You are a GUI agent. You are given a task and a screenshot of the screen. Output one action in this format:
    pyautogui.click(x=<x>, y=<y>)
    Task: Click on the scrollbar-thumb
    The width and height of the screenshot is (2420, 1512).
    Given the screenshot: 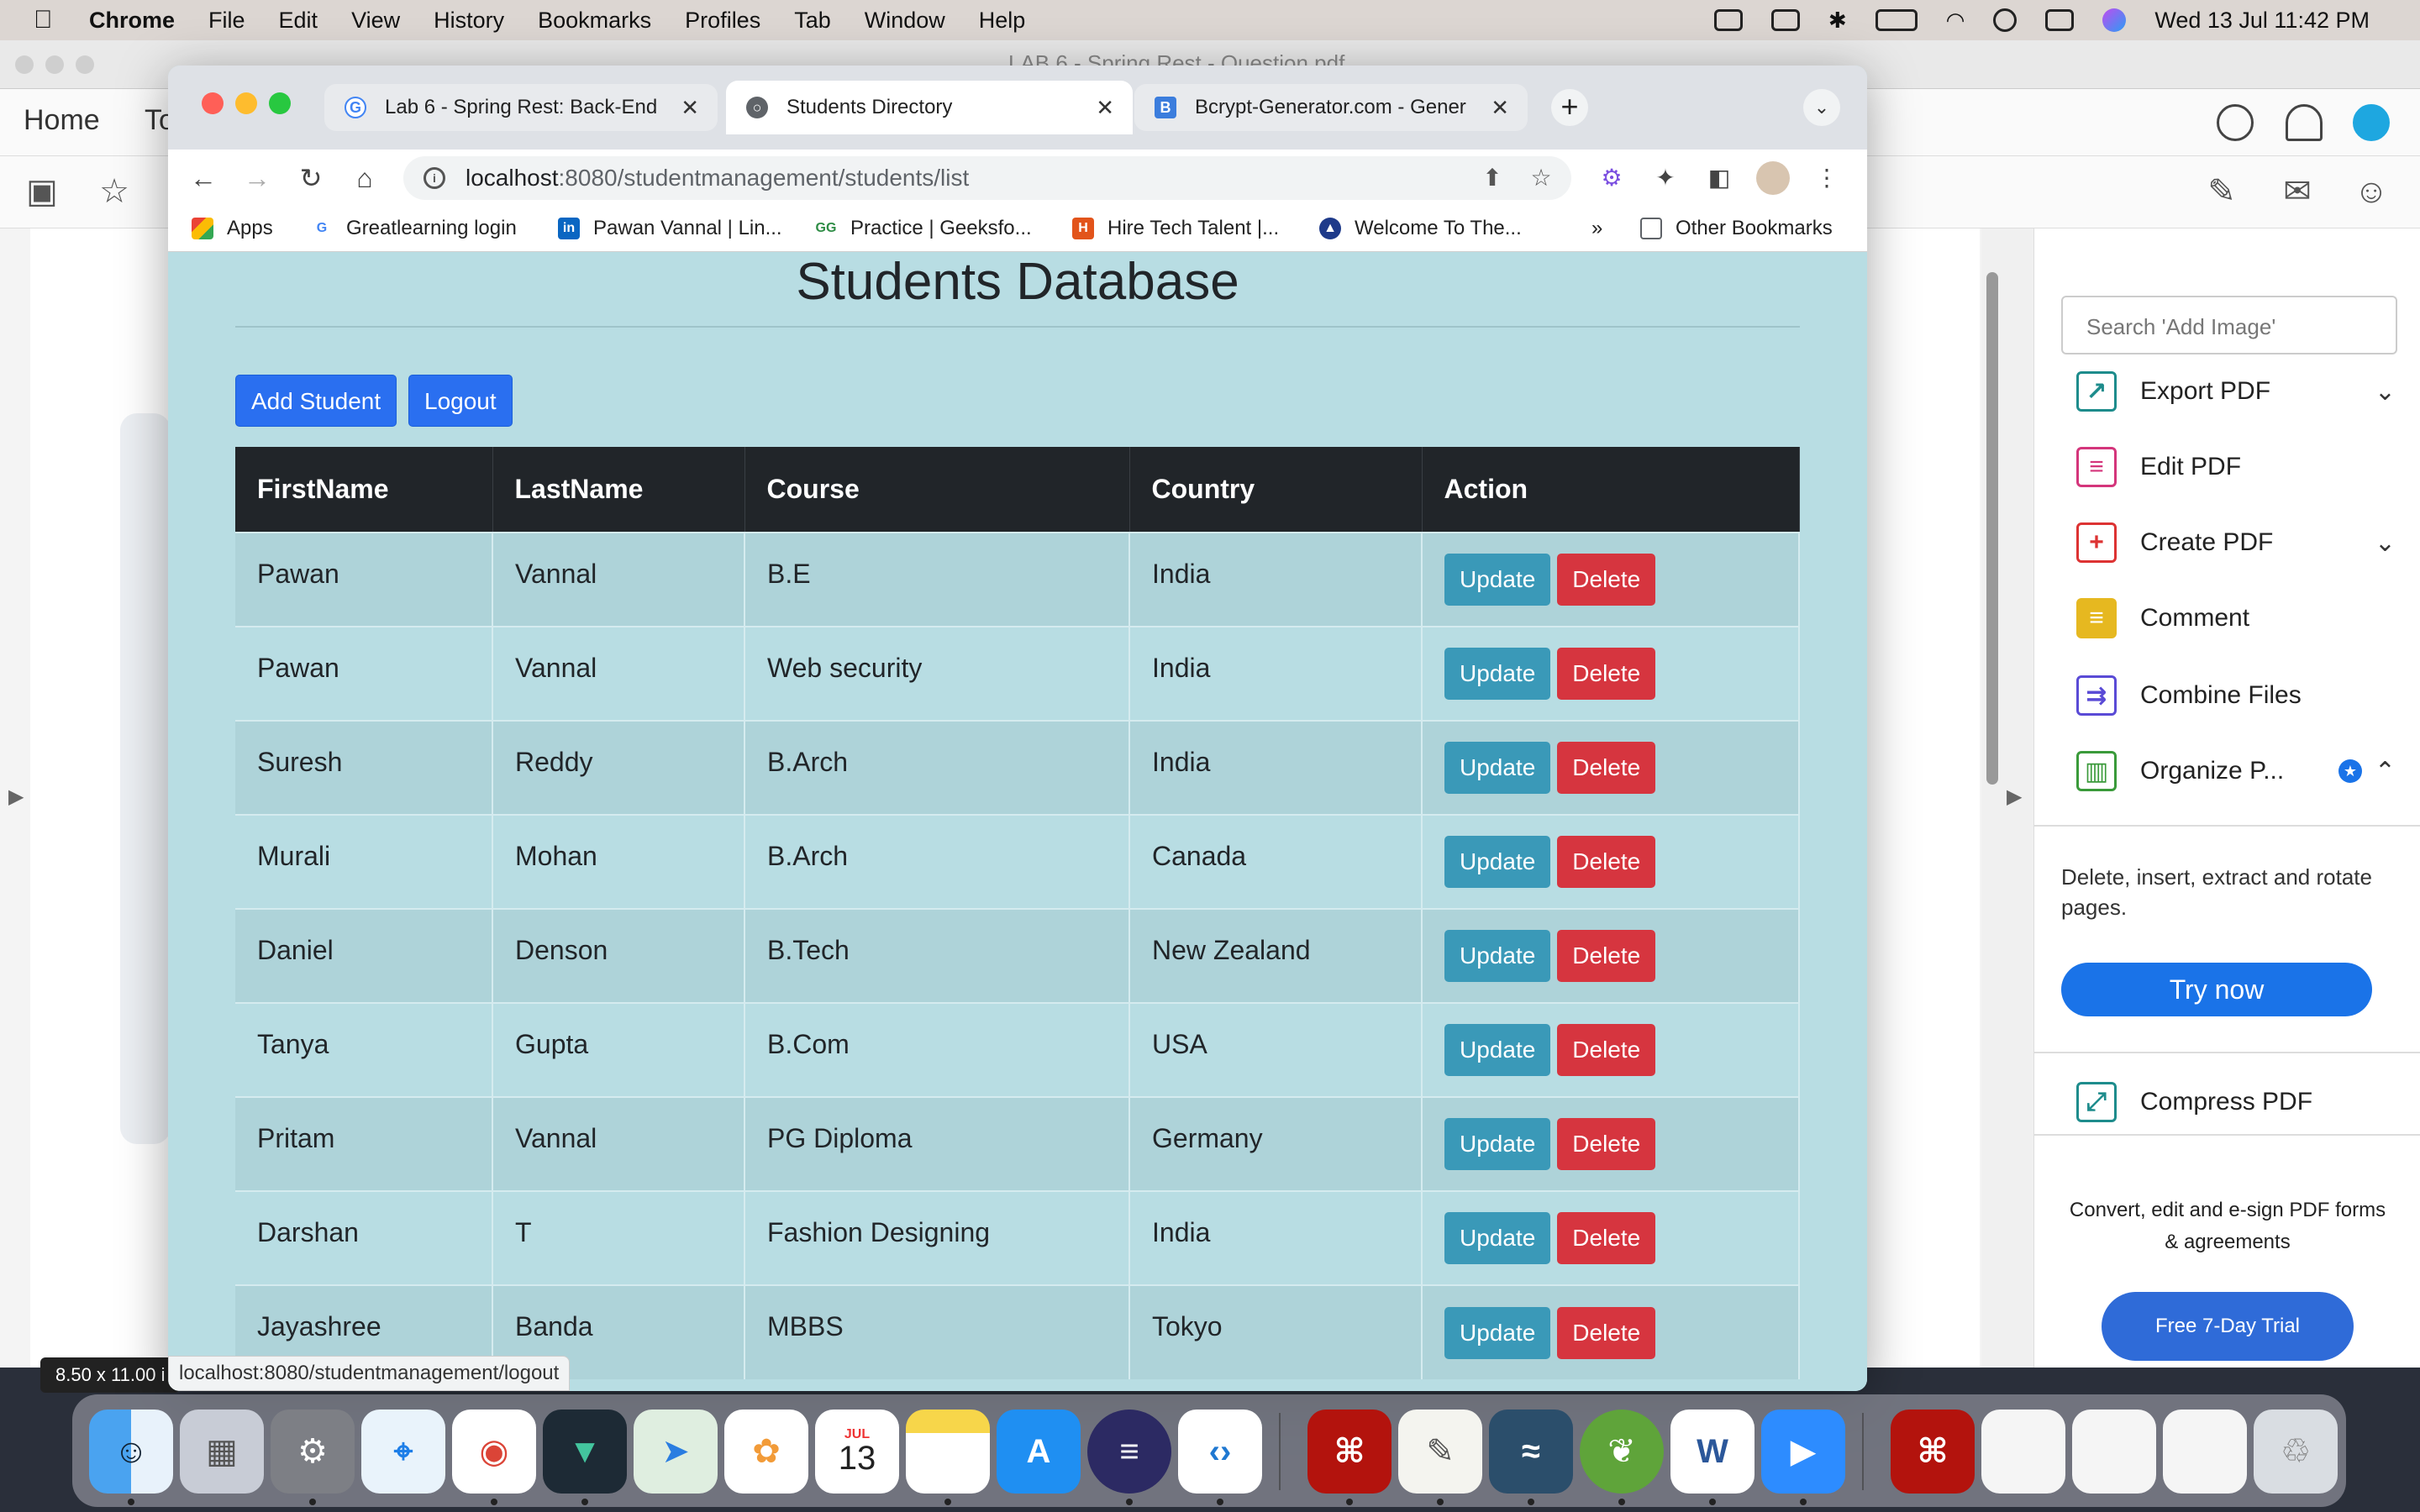 What is the action you would take?
    pyautogui.click(x=1992, y=528)
    